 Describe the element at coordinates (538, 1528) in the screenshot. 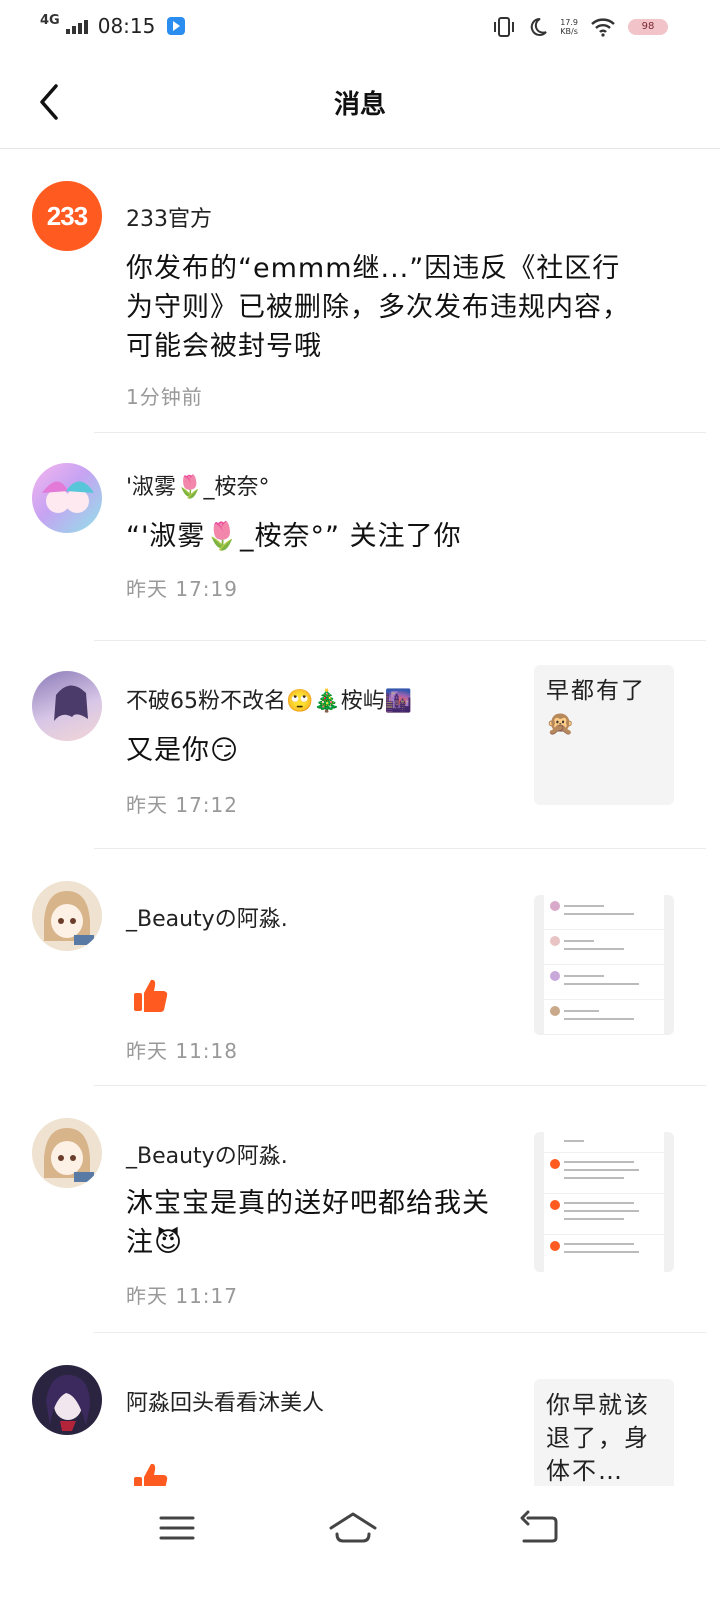

I see `back-arrow-icon` at that location.